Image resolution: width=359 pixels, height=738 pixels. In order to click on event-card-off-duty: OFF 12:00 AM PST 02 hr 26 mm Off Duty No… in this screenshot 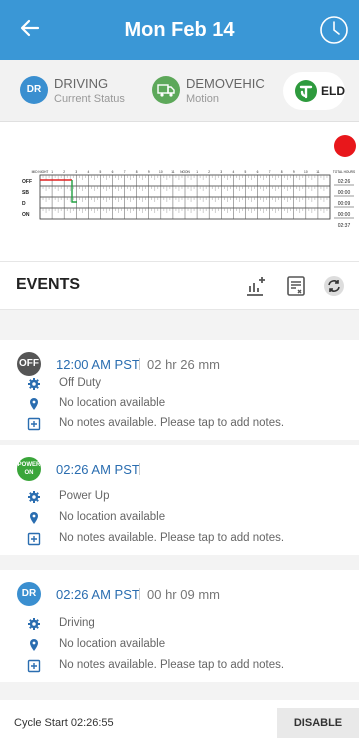, I will do `click(179, 390)`.